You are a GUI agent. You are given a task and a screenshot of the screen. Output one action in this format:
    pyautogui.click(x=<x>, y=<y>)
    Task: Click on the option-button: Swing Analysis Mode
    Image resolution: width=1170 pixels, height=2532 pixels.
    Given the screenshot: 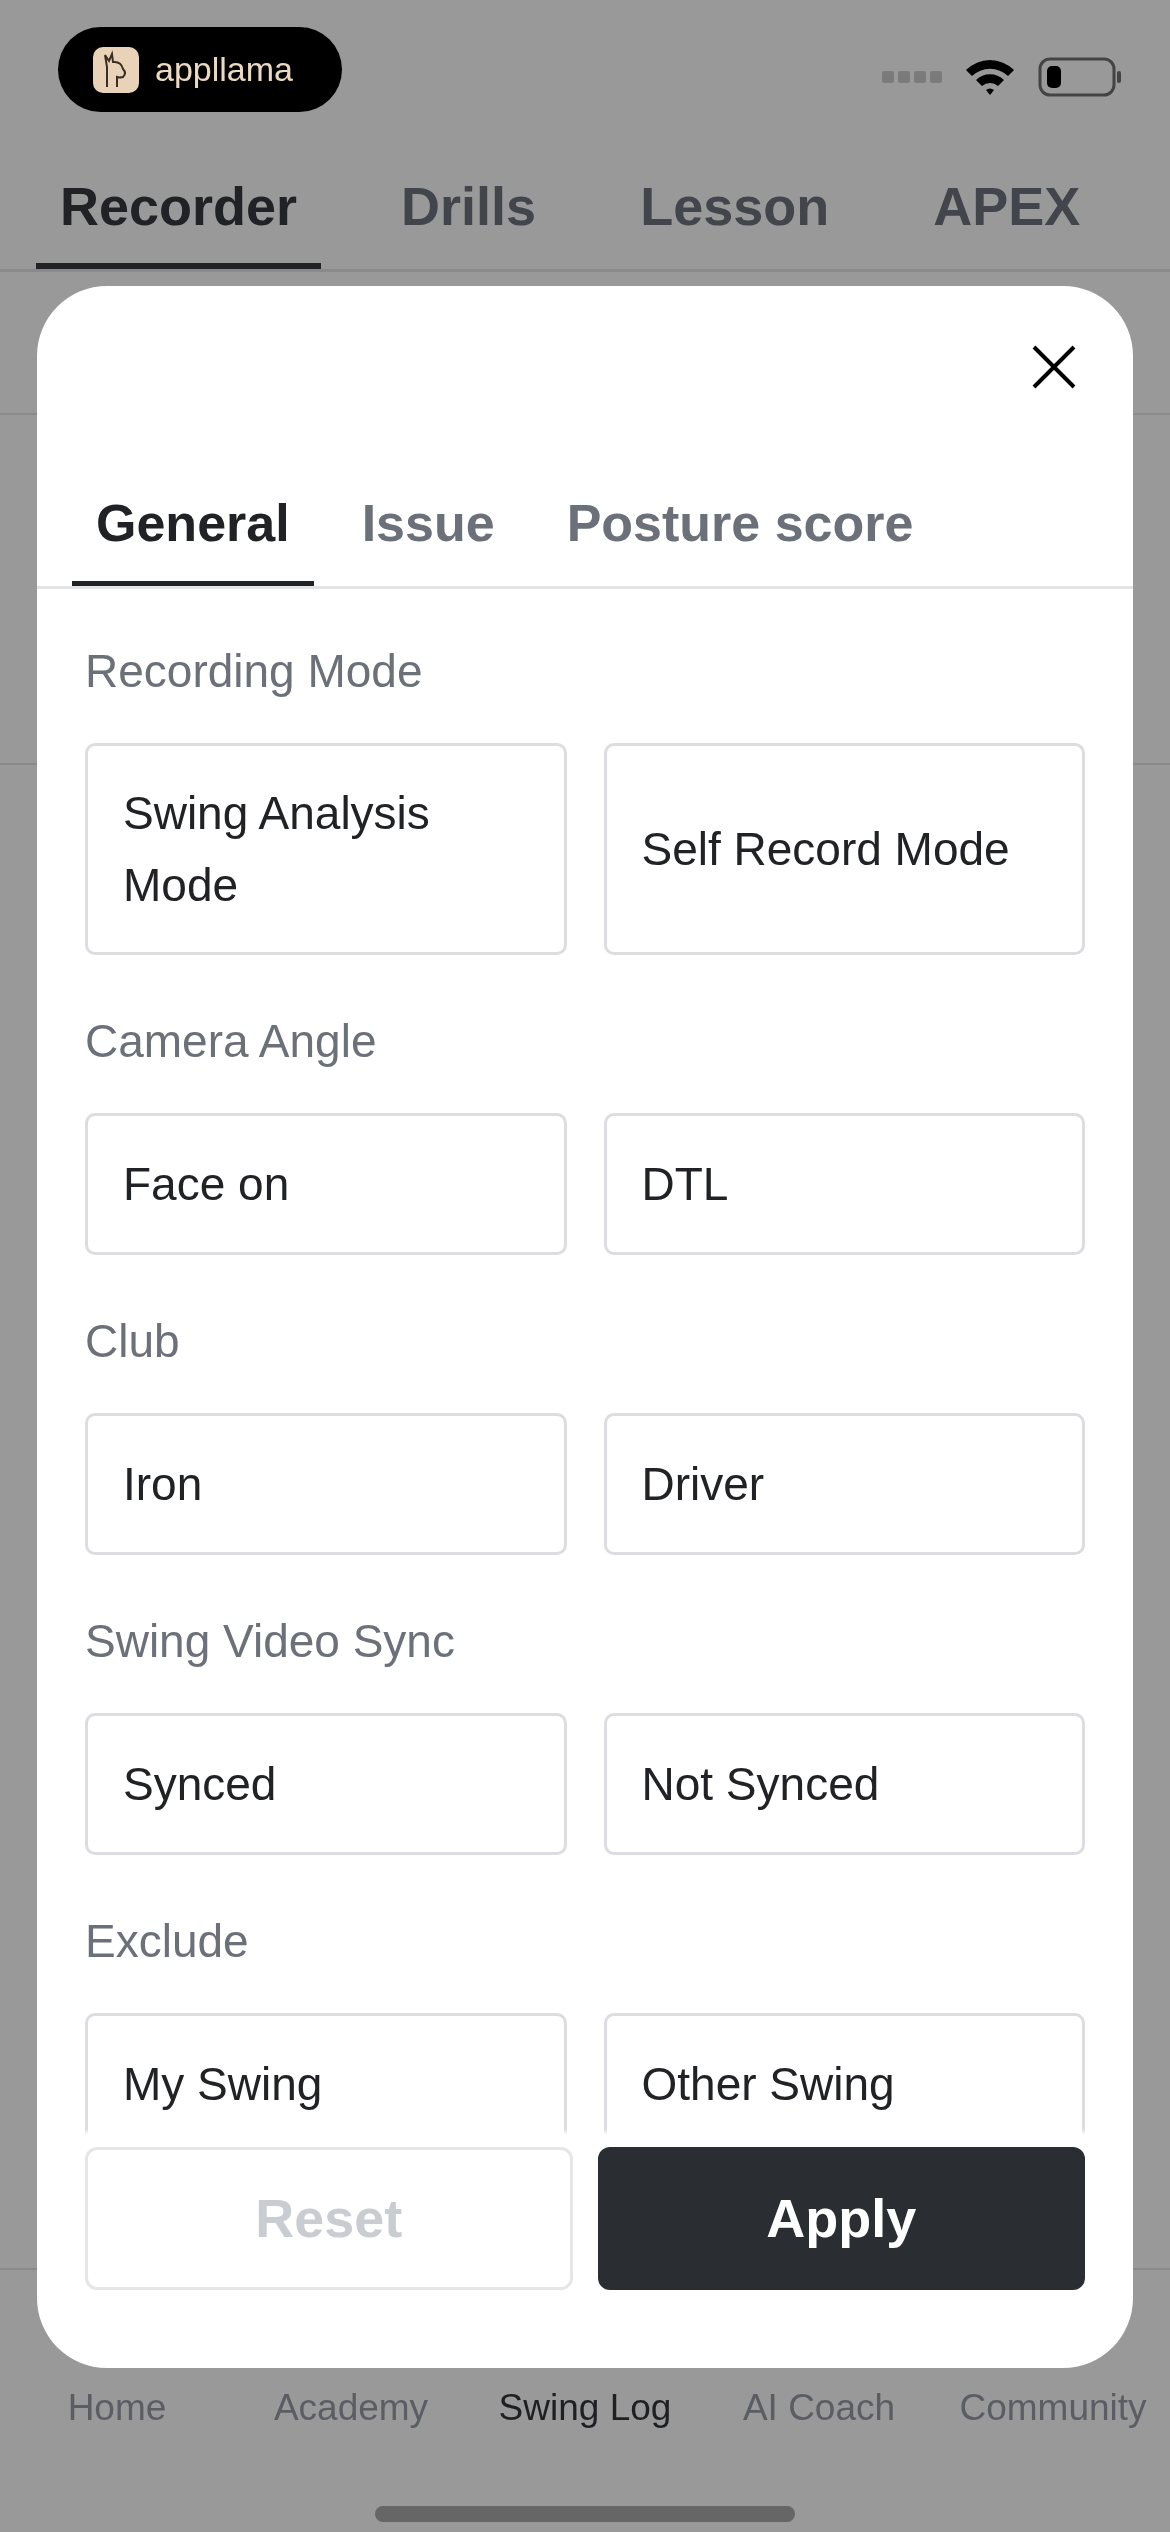 What is the action you would take?
    pyautogui.click(x=326, y=849)
    